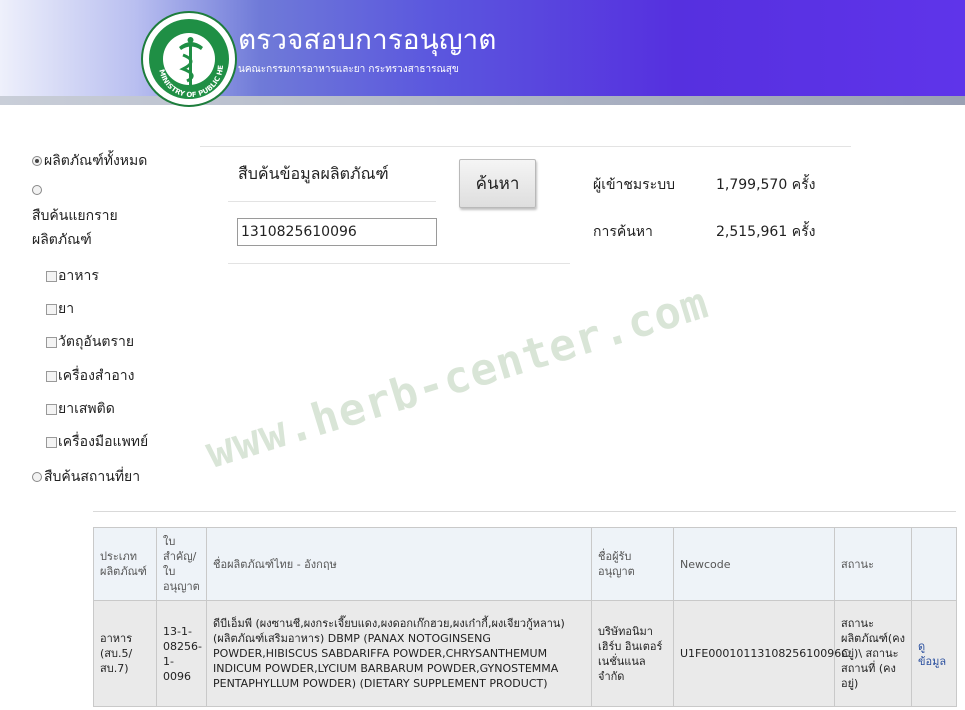  Describe the element at coordinates (524, 511) in the screenshot. I see `results-top-divider` at that location.